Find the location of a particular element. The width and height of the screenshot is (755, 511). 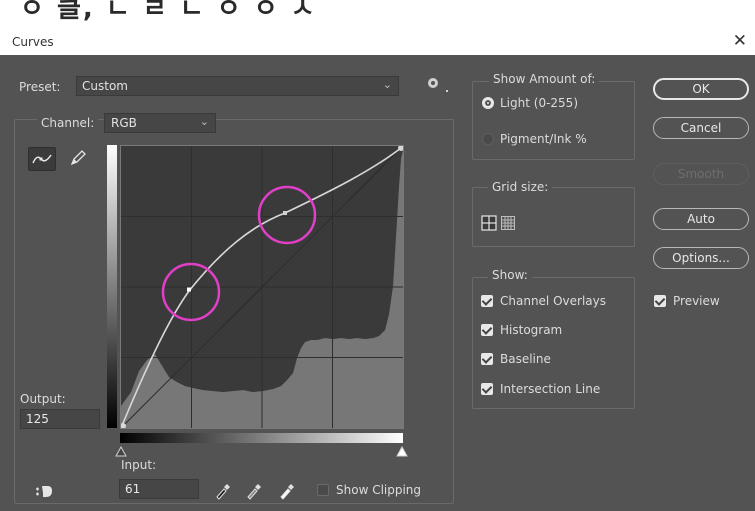

intersection-line-label: Intersection Line is located at coordinates (550, 389).